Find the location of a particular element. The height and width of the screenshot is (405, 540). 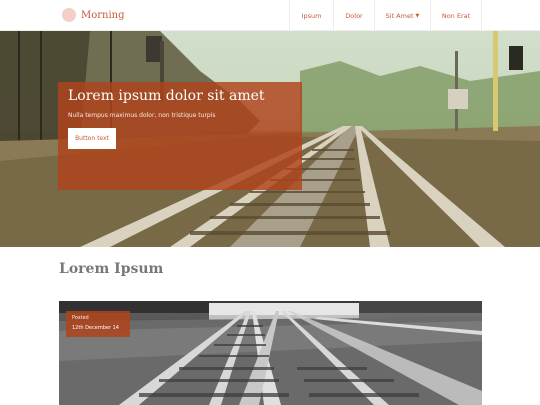

section-title: Lorem Ipsum is located at coordinates (111, 269).